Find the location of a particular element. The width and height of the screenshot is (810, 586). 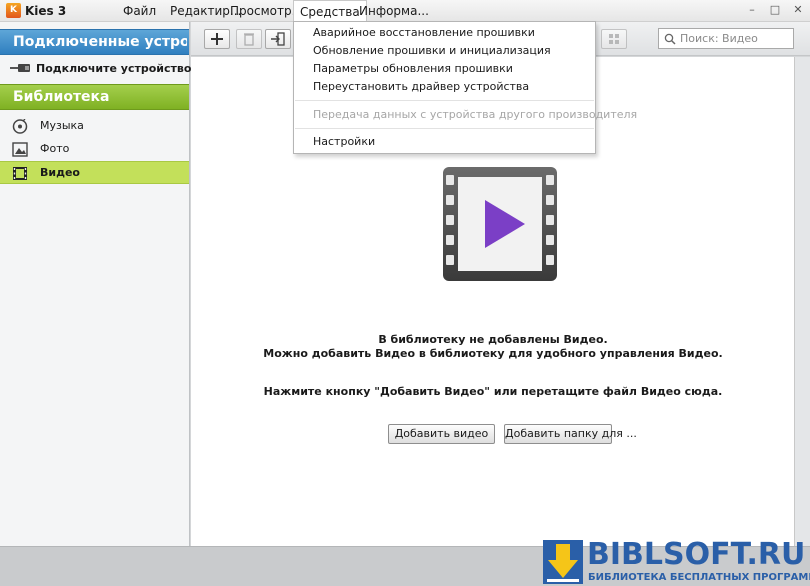

sidebar-item-photo: Фото is located at coordinates (94, 149).